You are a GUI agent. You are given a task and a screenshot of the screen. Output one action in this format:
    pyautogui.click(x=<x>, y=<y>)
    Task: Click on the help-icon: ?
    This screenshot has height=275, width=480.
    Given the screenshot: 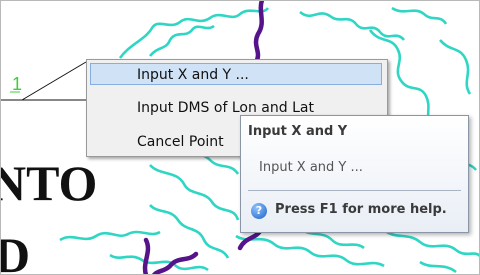 What is the action you would take?
    pyautogui.click(x=259, y=211)
    